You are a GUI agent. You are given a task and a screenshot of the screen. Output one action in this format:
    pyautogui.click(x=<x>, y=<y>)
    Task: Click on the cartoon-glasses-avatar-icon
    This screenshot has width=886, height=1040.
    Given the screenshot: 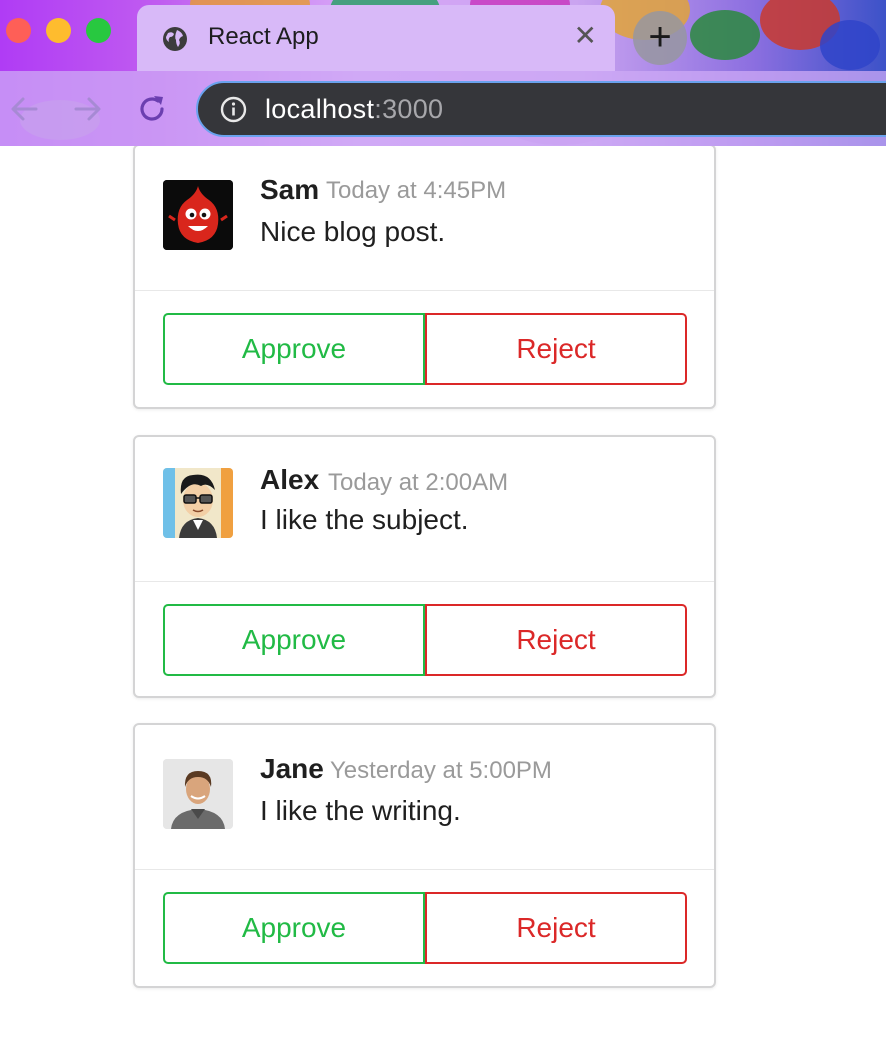 What is the action you would take?
    pyautogui.click(x=198, y=503)
    